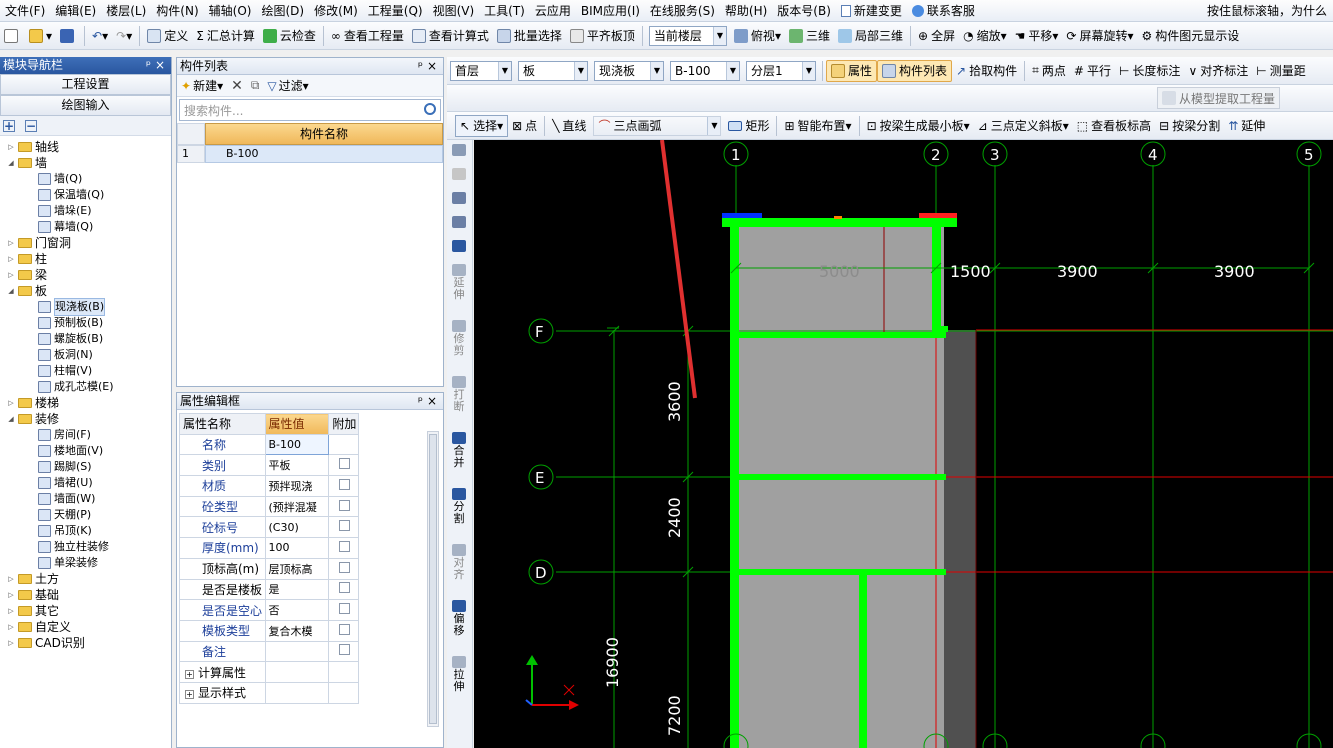  I want to click on line-button: ╲ 直线, so click(569, 126).